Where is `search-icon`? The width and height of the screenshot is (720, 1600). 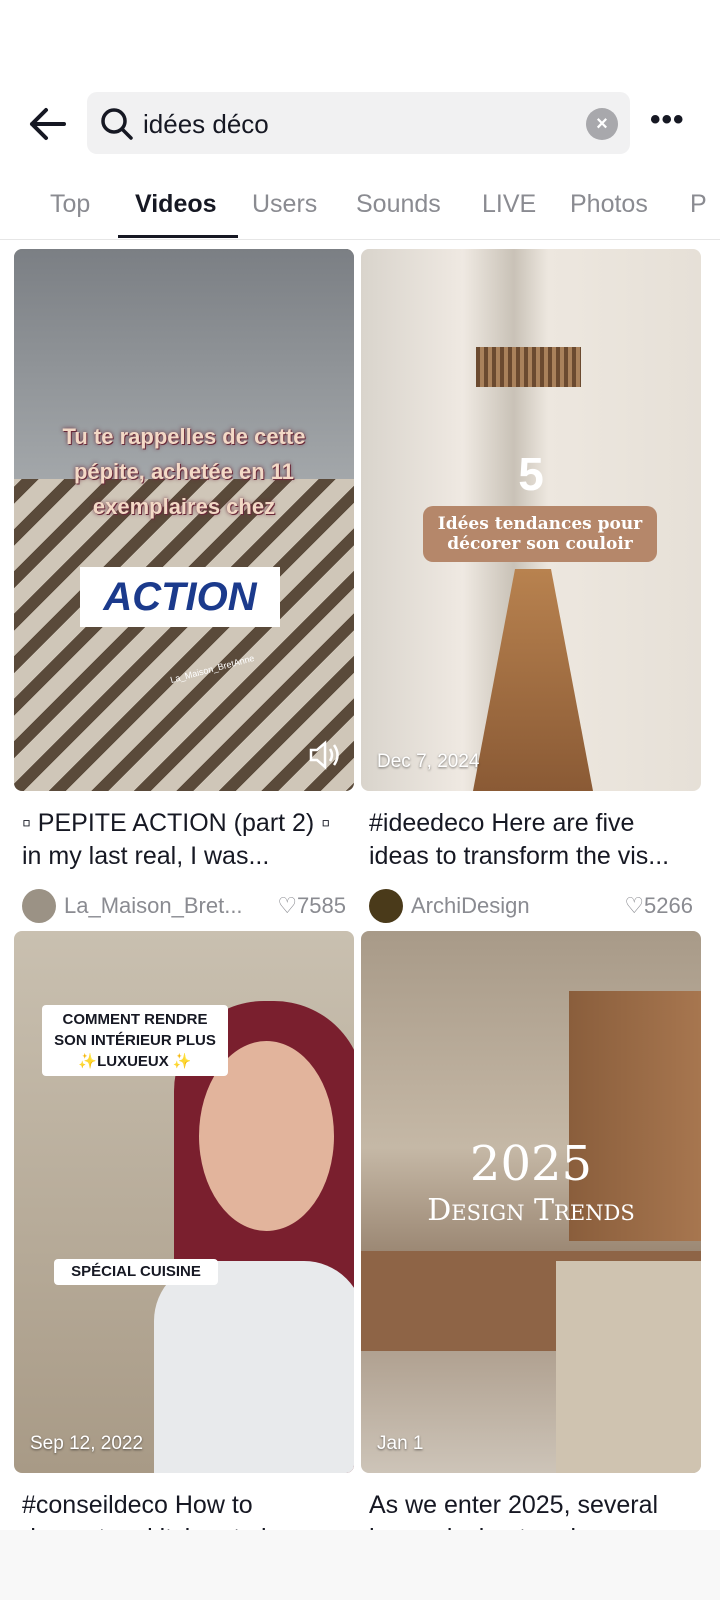 search-icon is located at coordinates (117, 126).